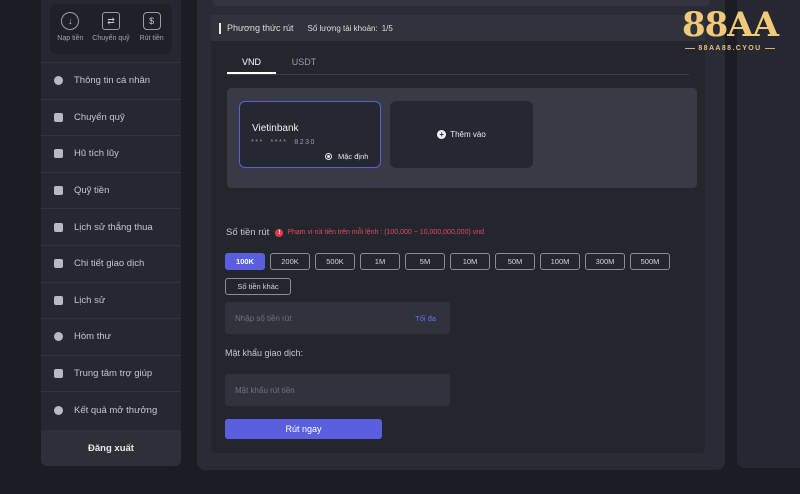 This screenshot has height=494, width=800. What do you see at coordinates (458, 28) in the screenshot?
I see `withdraw-method-header: Phương thức rút Số lượng tài khoản: 1/5` at bounding box center [458, 28].